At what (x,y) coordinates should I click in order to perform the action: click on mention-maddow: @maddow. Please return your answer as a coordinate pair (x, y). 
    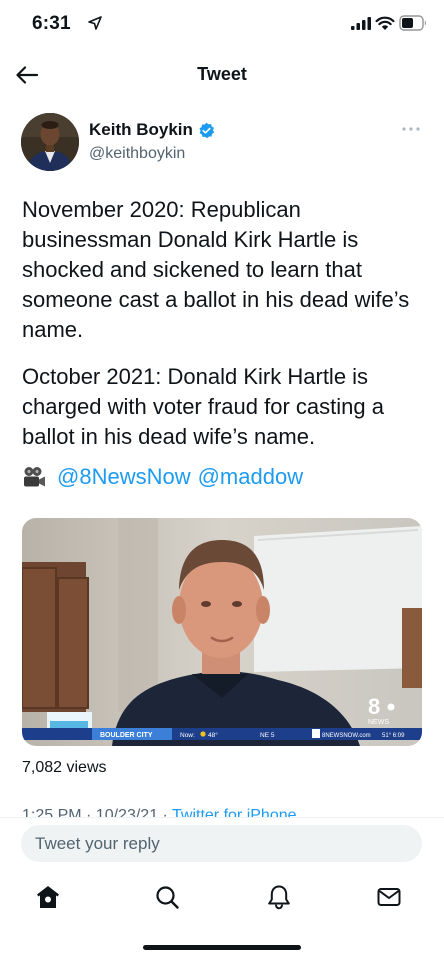
    Looking at the image, I should click on (251, 477).